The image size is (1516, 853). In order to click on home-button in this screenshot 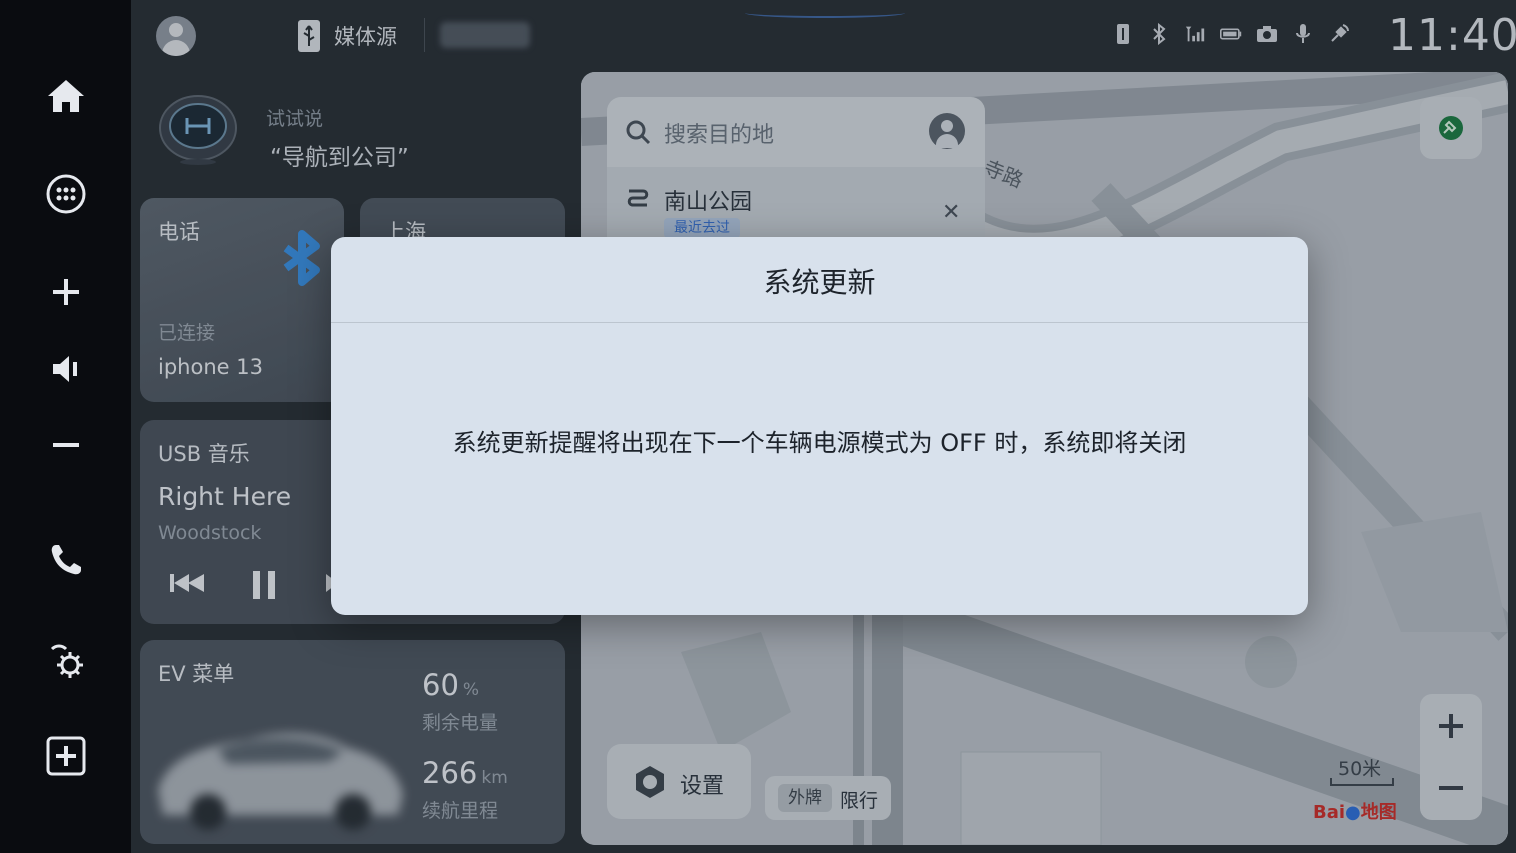, I will do `click(66, 96)`.